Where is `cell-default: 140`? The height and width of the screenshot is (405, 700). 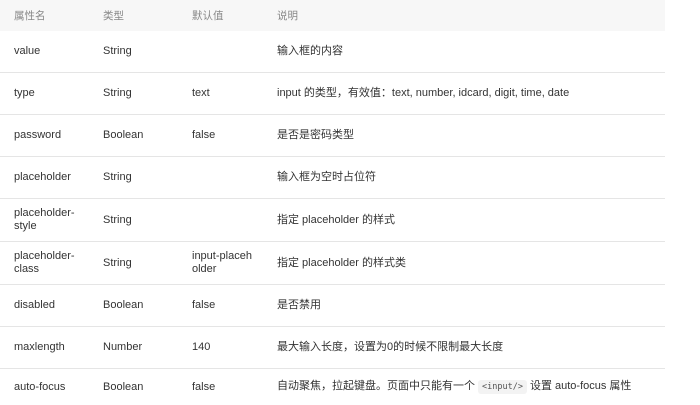 cell-default: 140 is located at coordinates (234, 347).